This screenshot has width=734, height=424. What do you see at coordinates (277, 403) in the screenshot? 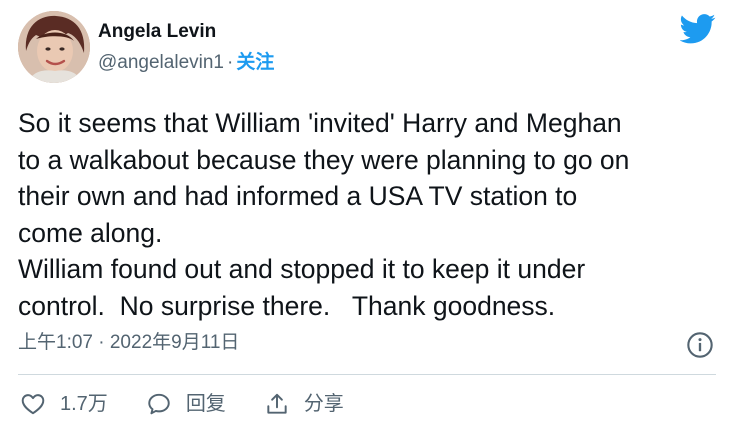
I see `share-upload-icon` at bounding box center [277, 403].